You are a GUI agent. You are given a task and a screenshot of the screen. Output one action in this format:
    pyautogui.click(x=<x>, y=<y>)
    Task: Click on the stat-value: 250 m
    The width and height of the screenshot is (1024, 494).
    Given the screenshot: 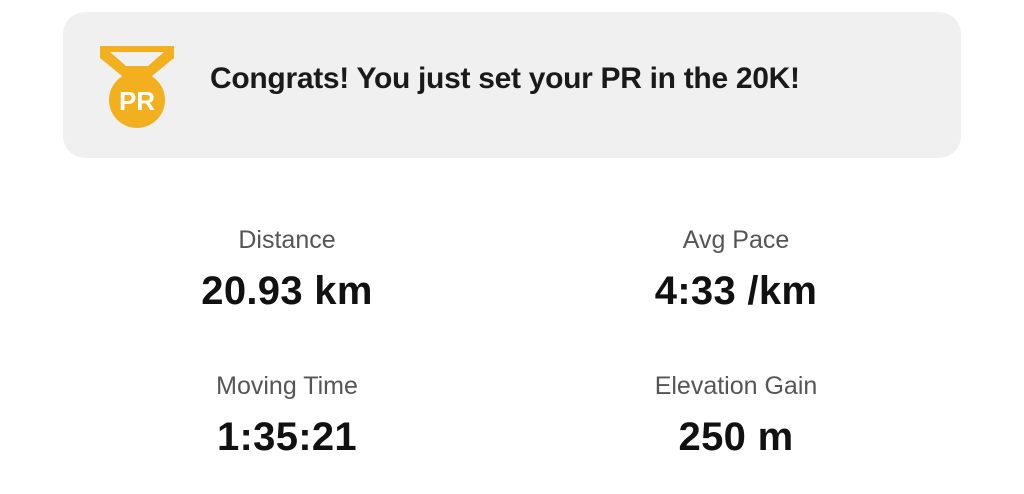 What is the action you would take?
    pyautogui.click(x=736, y=437)
    